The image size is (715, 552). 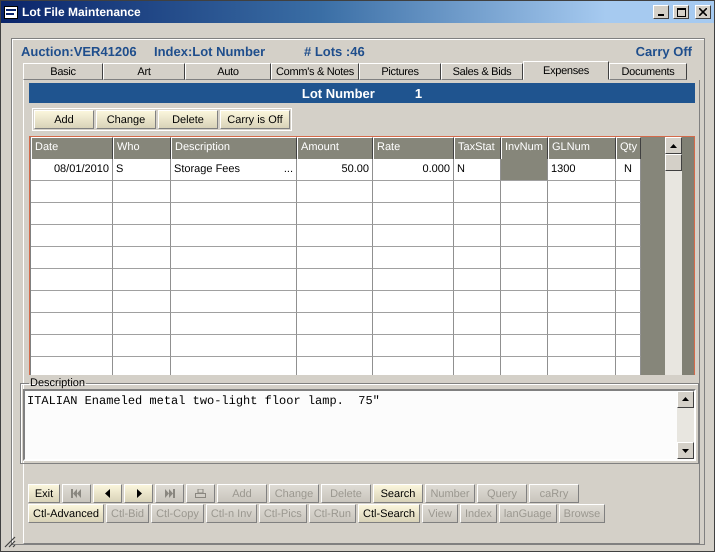 I want to click on toolbar-button: Change, so click(x=126, y=119).